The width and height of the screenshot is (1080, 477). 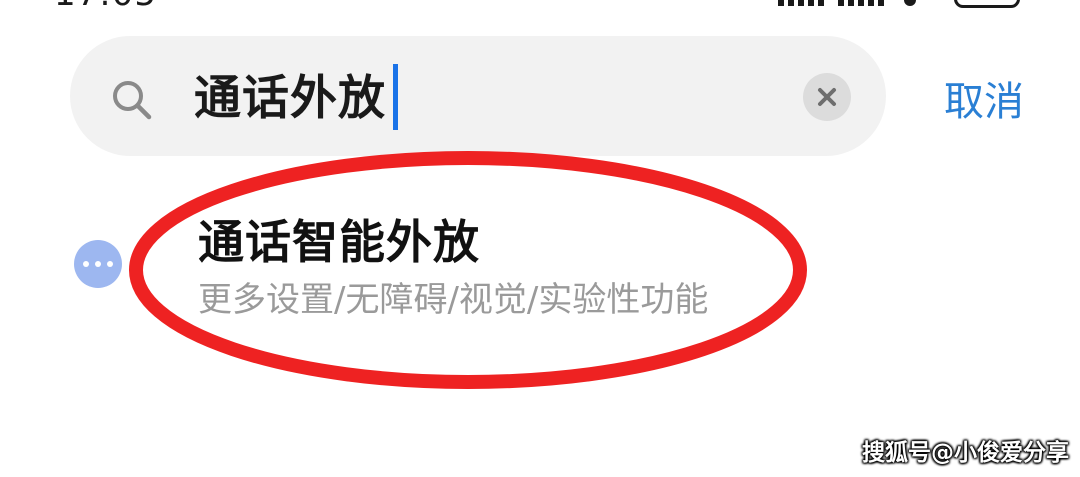 What do you see at coordinates (105, 7) in the screenshot?
I see `status-time: 17:05` at bounding box center [105, 7].